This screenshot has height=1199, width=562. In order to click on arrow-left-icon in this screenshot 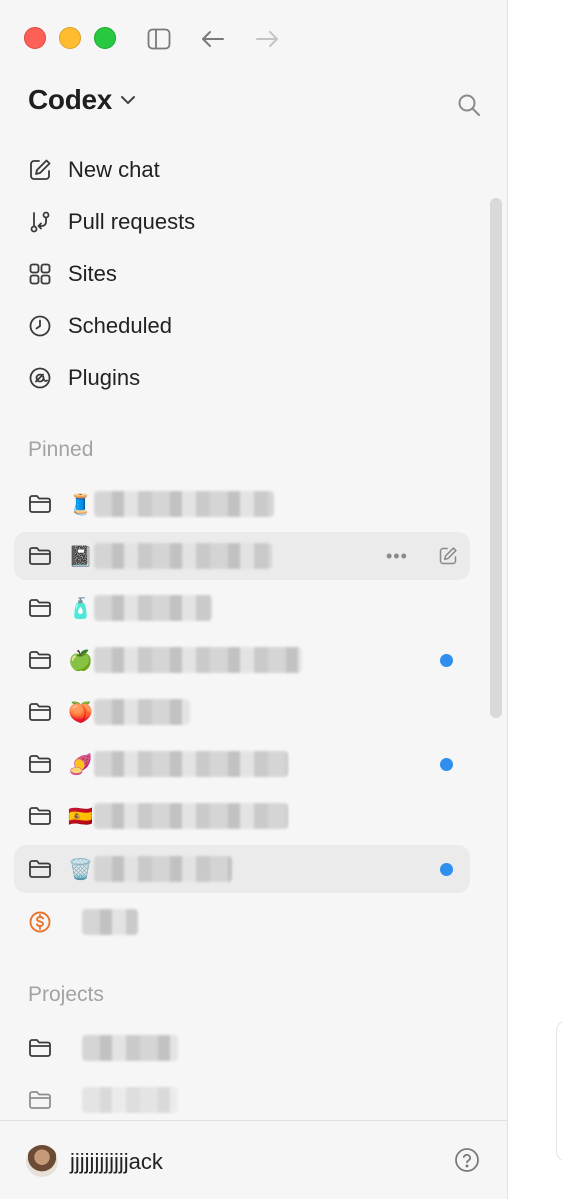, I will do `click(213, 39)`.